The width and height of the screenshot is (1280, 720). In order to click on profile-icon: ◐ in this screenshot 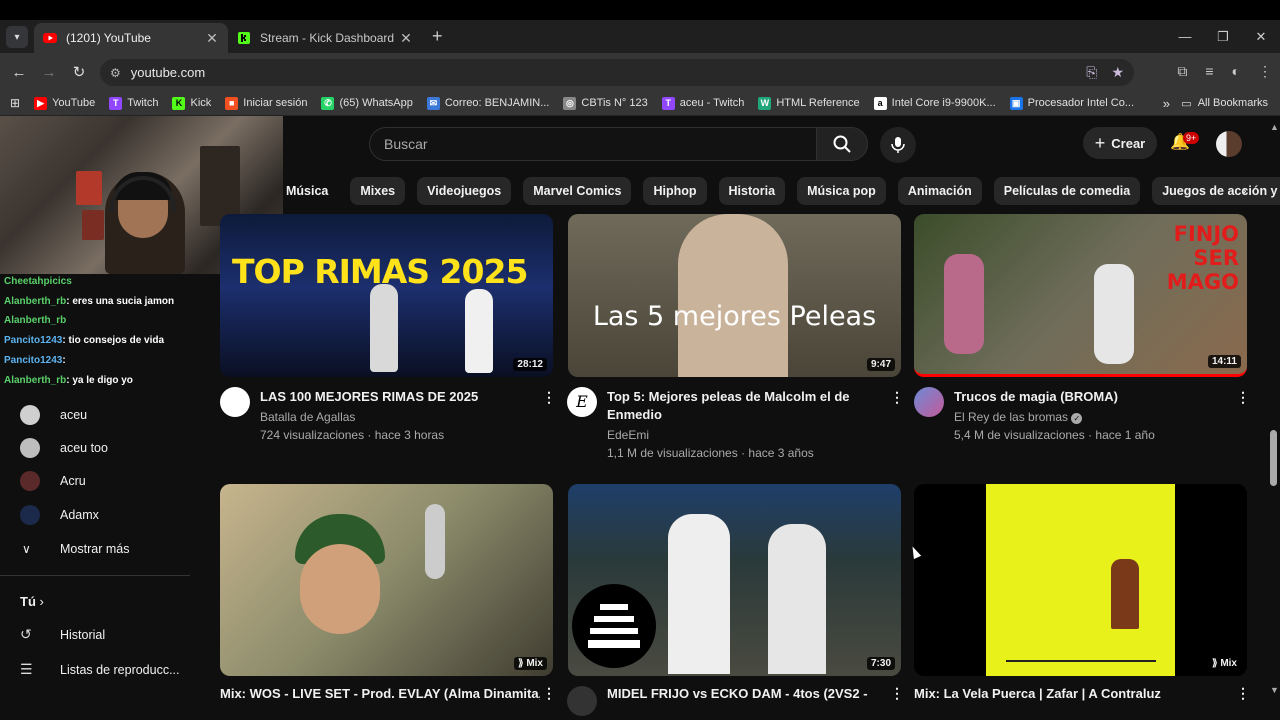, I will do `click(1236, 71)`.